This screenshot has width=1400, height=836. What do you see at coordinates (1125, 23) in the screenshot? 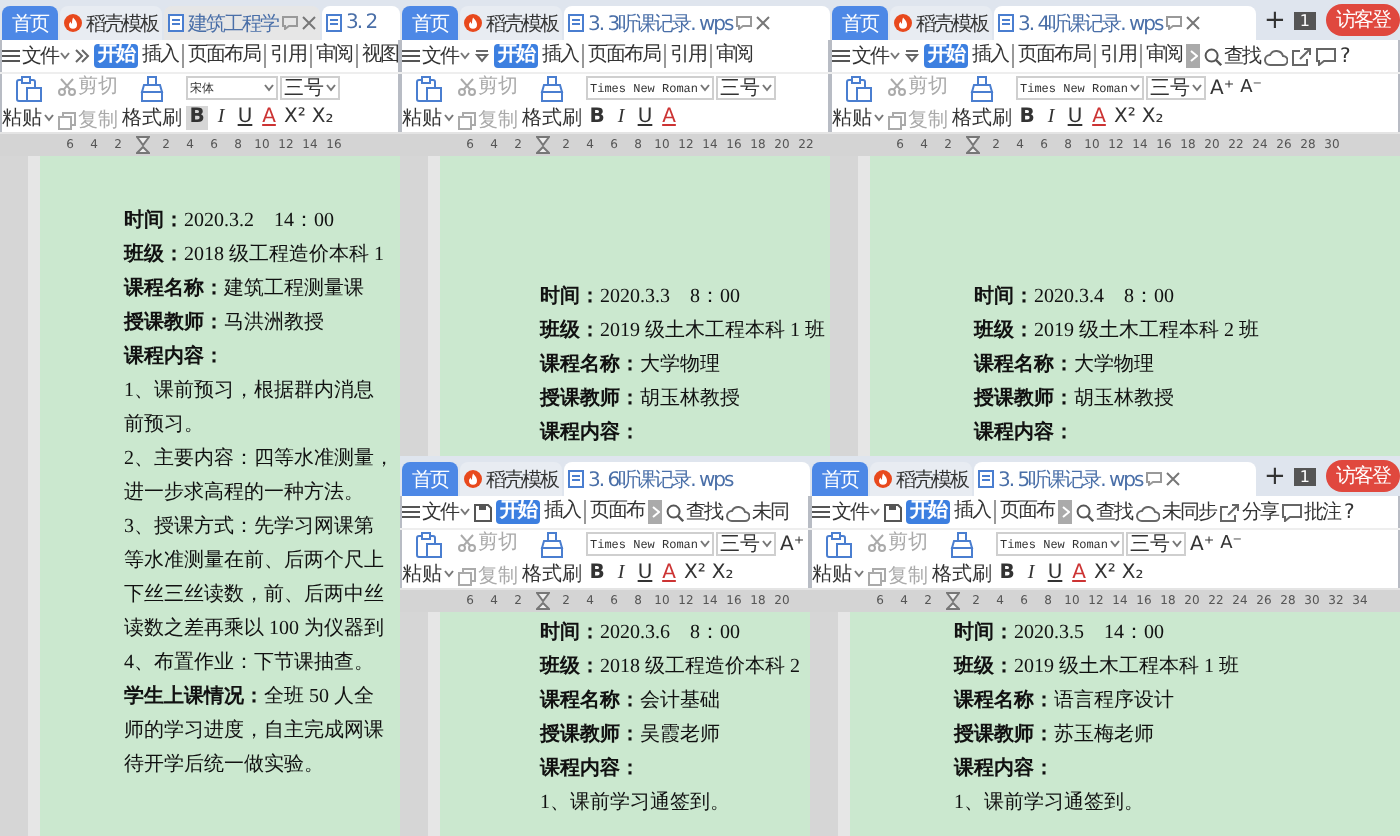
I see `document-tab: 3. 4听课记录. wps` at bounding box center [1125, 23].